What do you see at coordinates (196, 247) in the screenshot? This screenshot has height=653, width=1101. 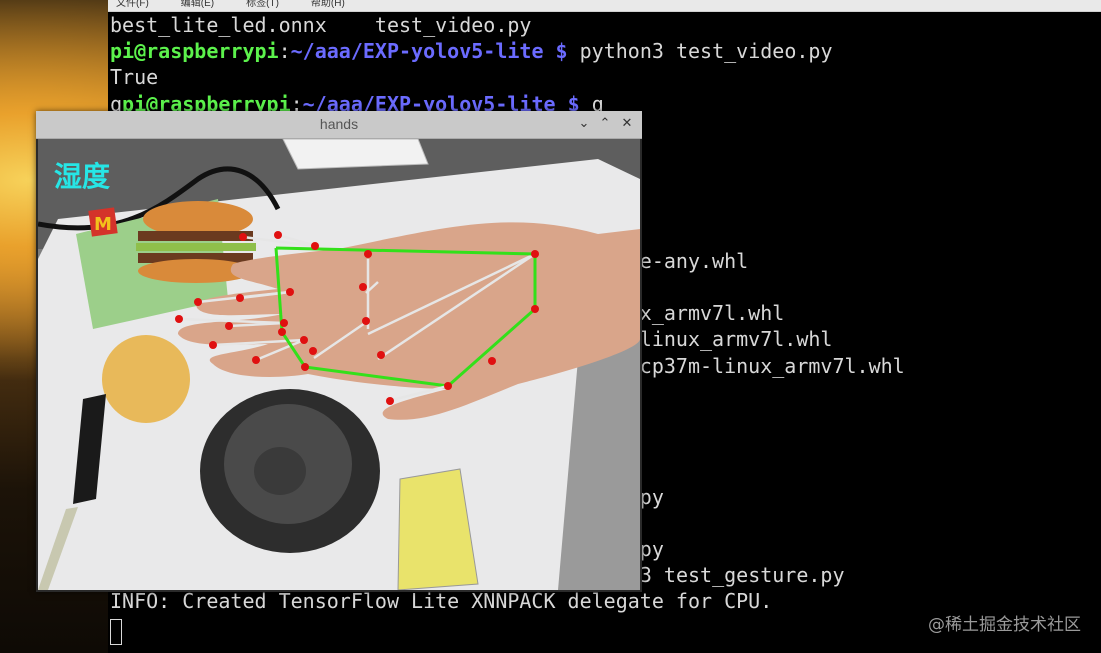 I see `burger-lettuce` at bounding box center [196, 247].